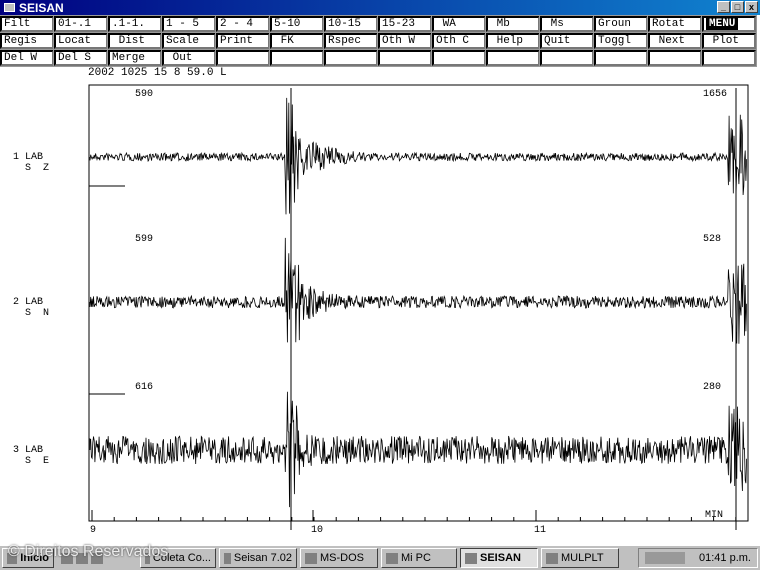  I want to click on taskbar-item-seisan-7-02: Seisan 7.02, so click(258, 558).